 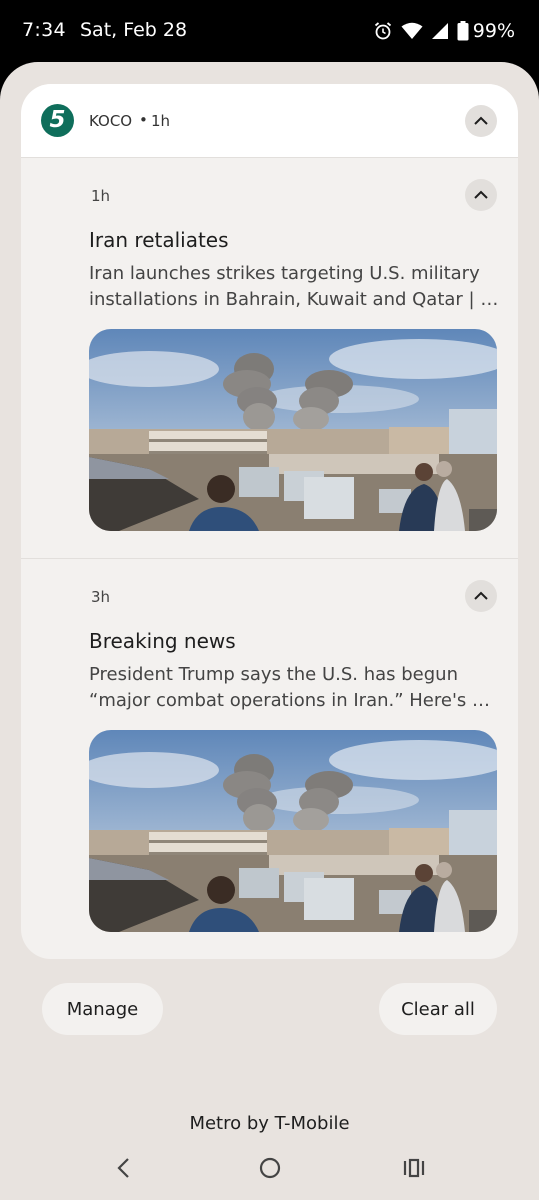 I want to click on back-button, so click(x=124, y=1168).